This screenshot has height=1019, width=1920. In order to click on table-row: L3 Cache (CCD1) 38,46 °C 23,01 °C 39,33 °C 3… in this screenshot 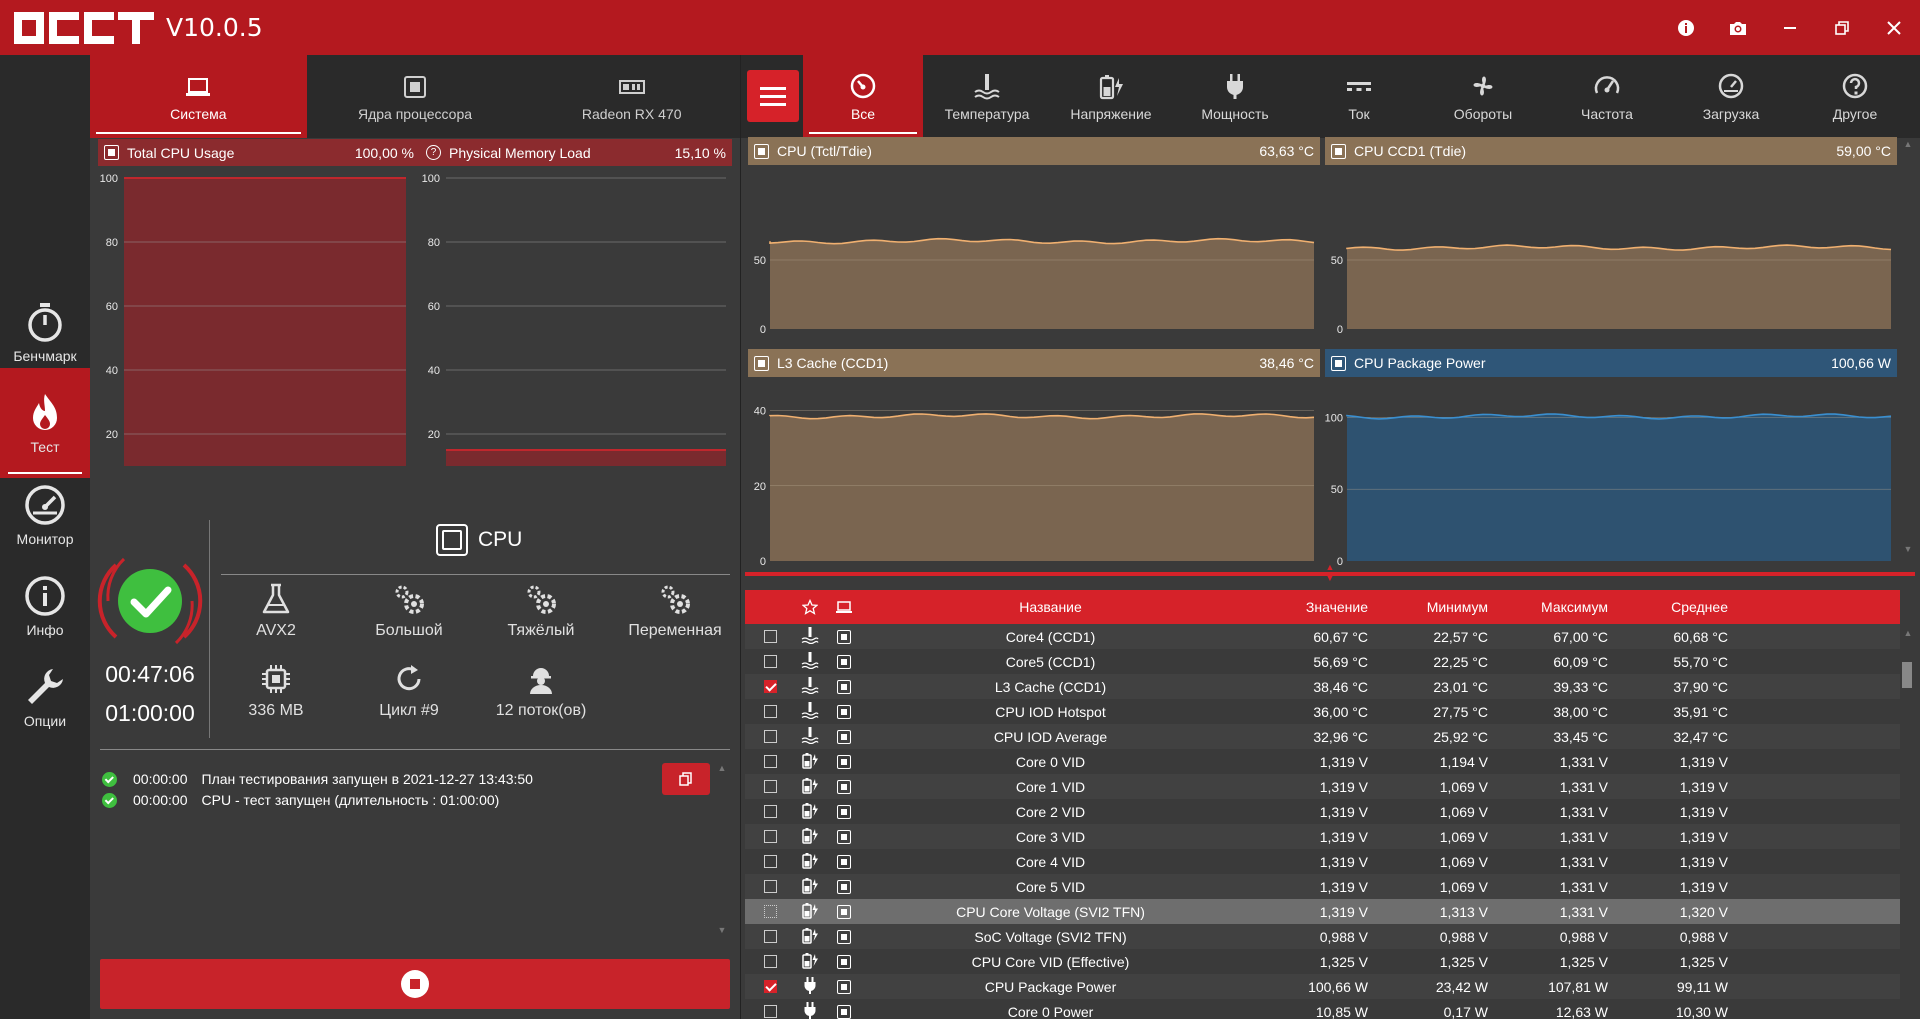, I will do `click(1322, 686)`.